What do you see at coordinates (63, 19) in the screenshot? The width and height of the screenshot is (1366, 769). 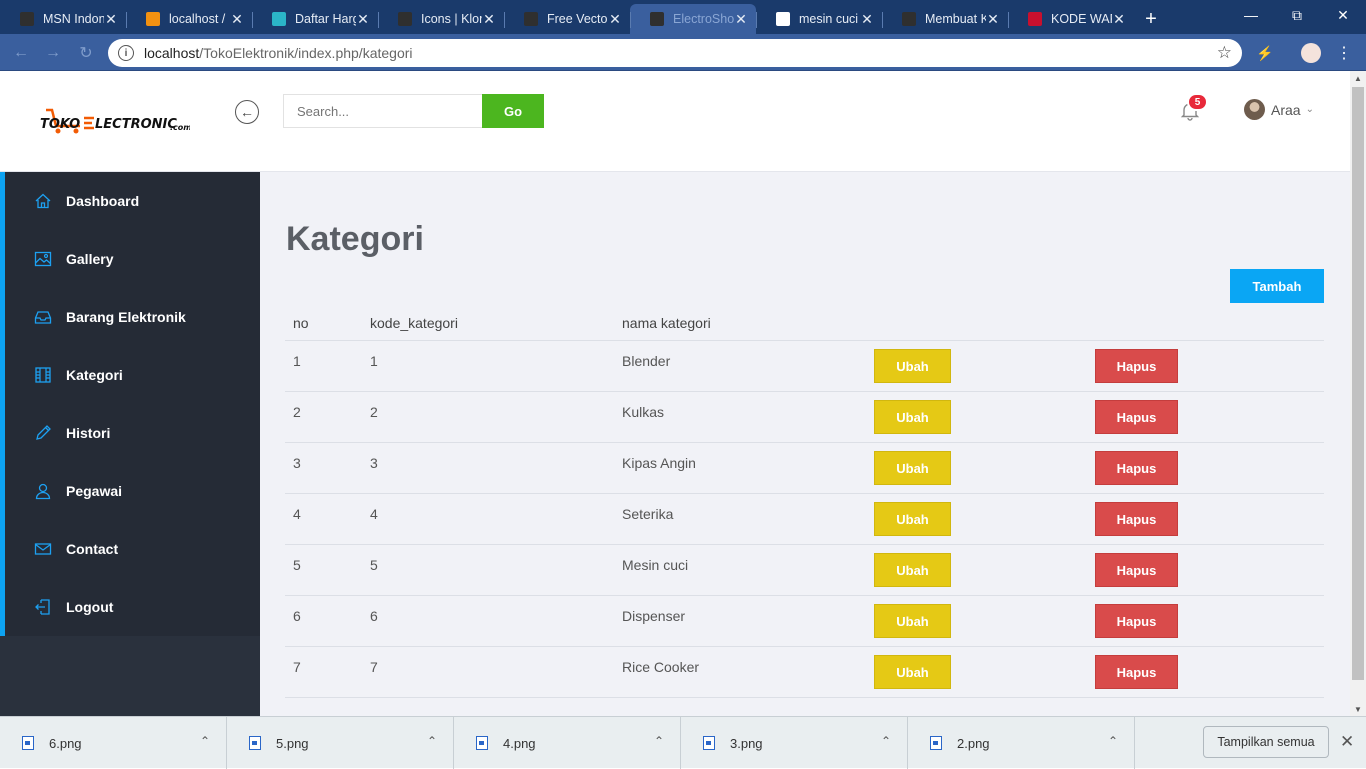 I see `browser-tab: MSN Indonesia✕` at bounding box center [63, 19].